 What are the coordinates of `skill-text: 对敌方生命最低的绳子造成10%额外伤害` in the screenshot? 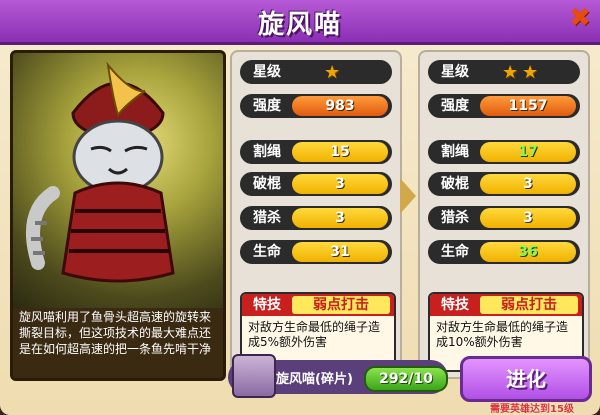 It's located at (502, 334).